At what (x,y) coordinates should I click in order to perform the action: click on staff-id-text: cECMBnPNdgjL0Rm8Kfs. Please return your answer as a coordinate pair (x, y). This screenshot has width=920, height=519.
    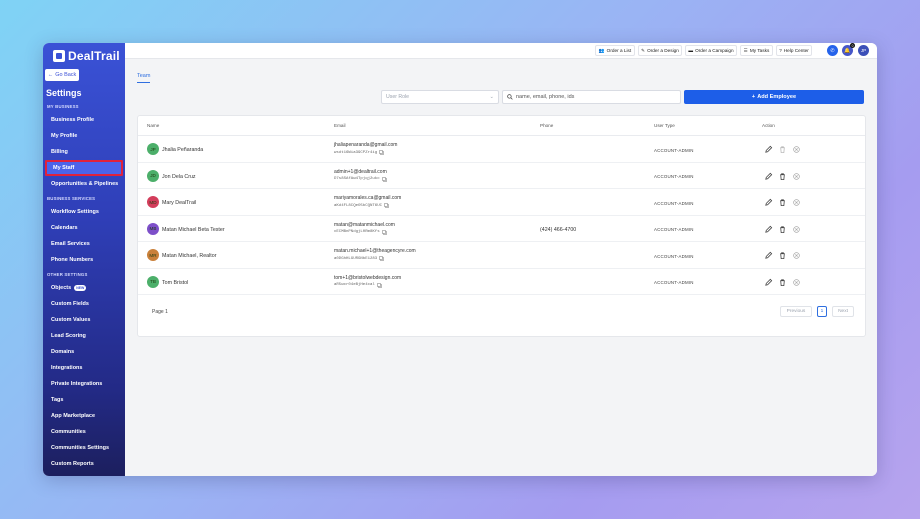
    Looking at the image, I should click on (357, 232).